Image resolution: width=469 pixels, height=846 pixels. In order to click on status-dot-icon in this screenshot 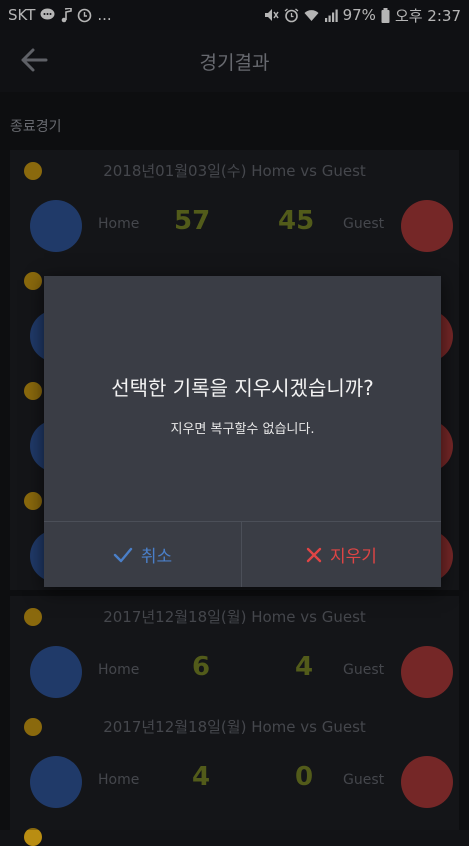, I will do `click(33, 837)`.